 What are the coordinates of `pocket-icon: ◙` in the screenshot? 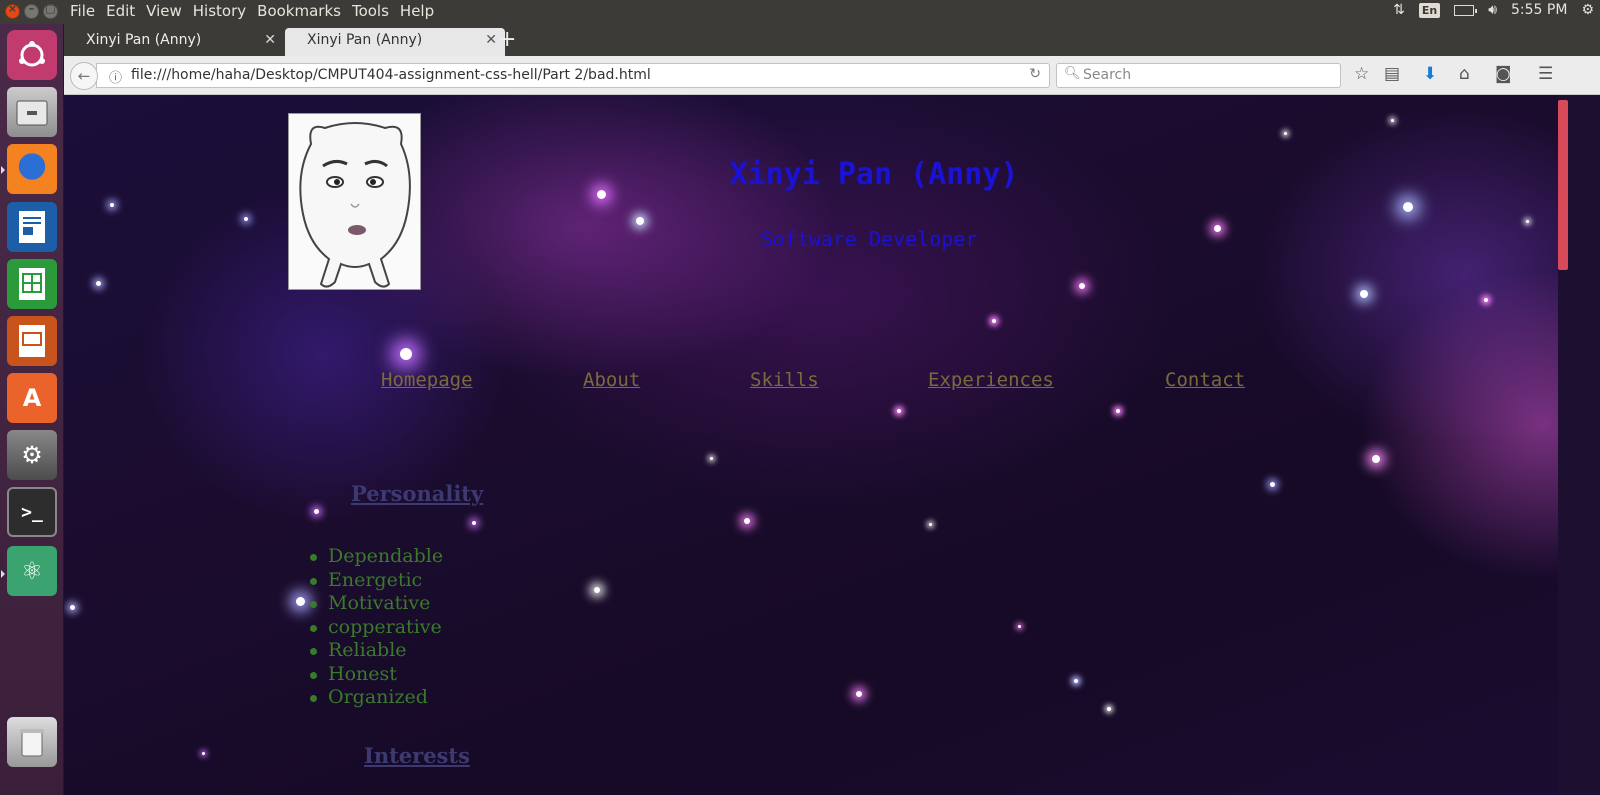 It's located at (1503, 74).